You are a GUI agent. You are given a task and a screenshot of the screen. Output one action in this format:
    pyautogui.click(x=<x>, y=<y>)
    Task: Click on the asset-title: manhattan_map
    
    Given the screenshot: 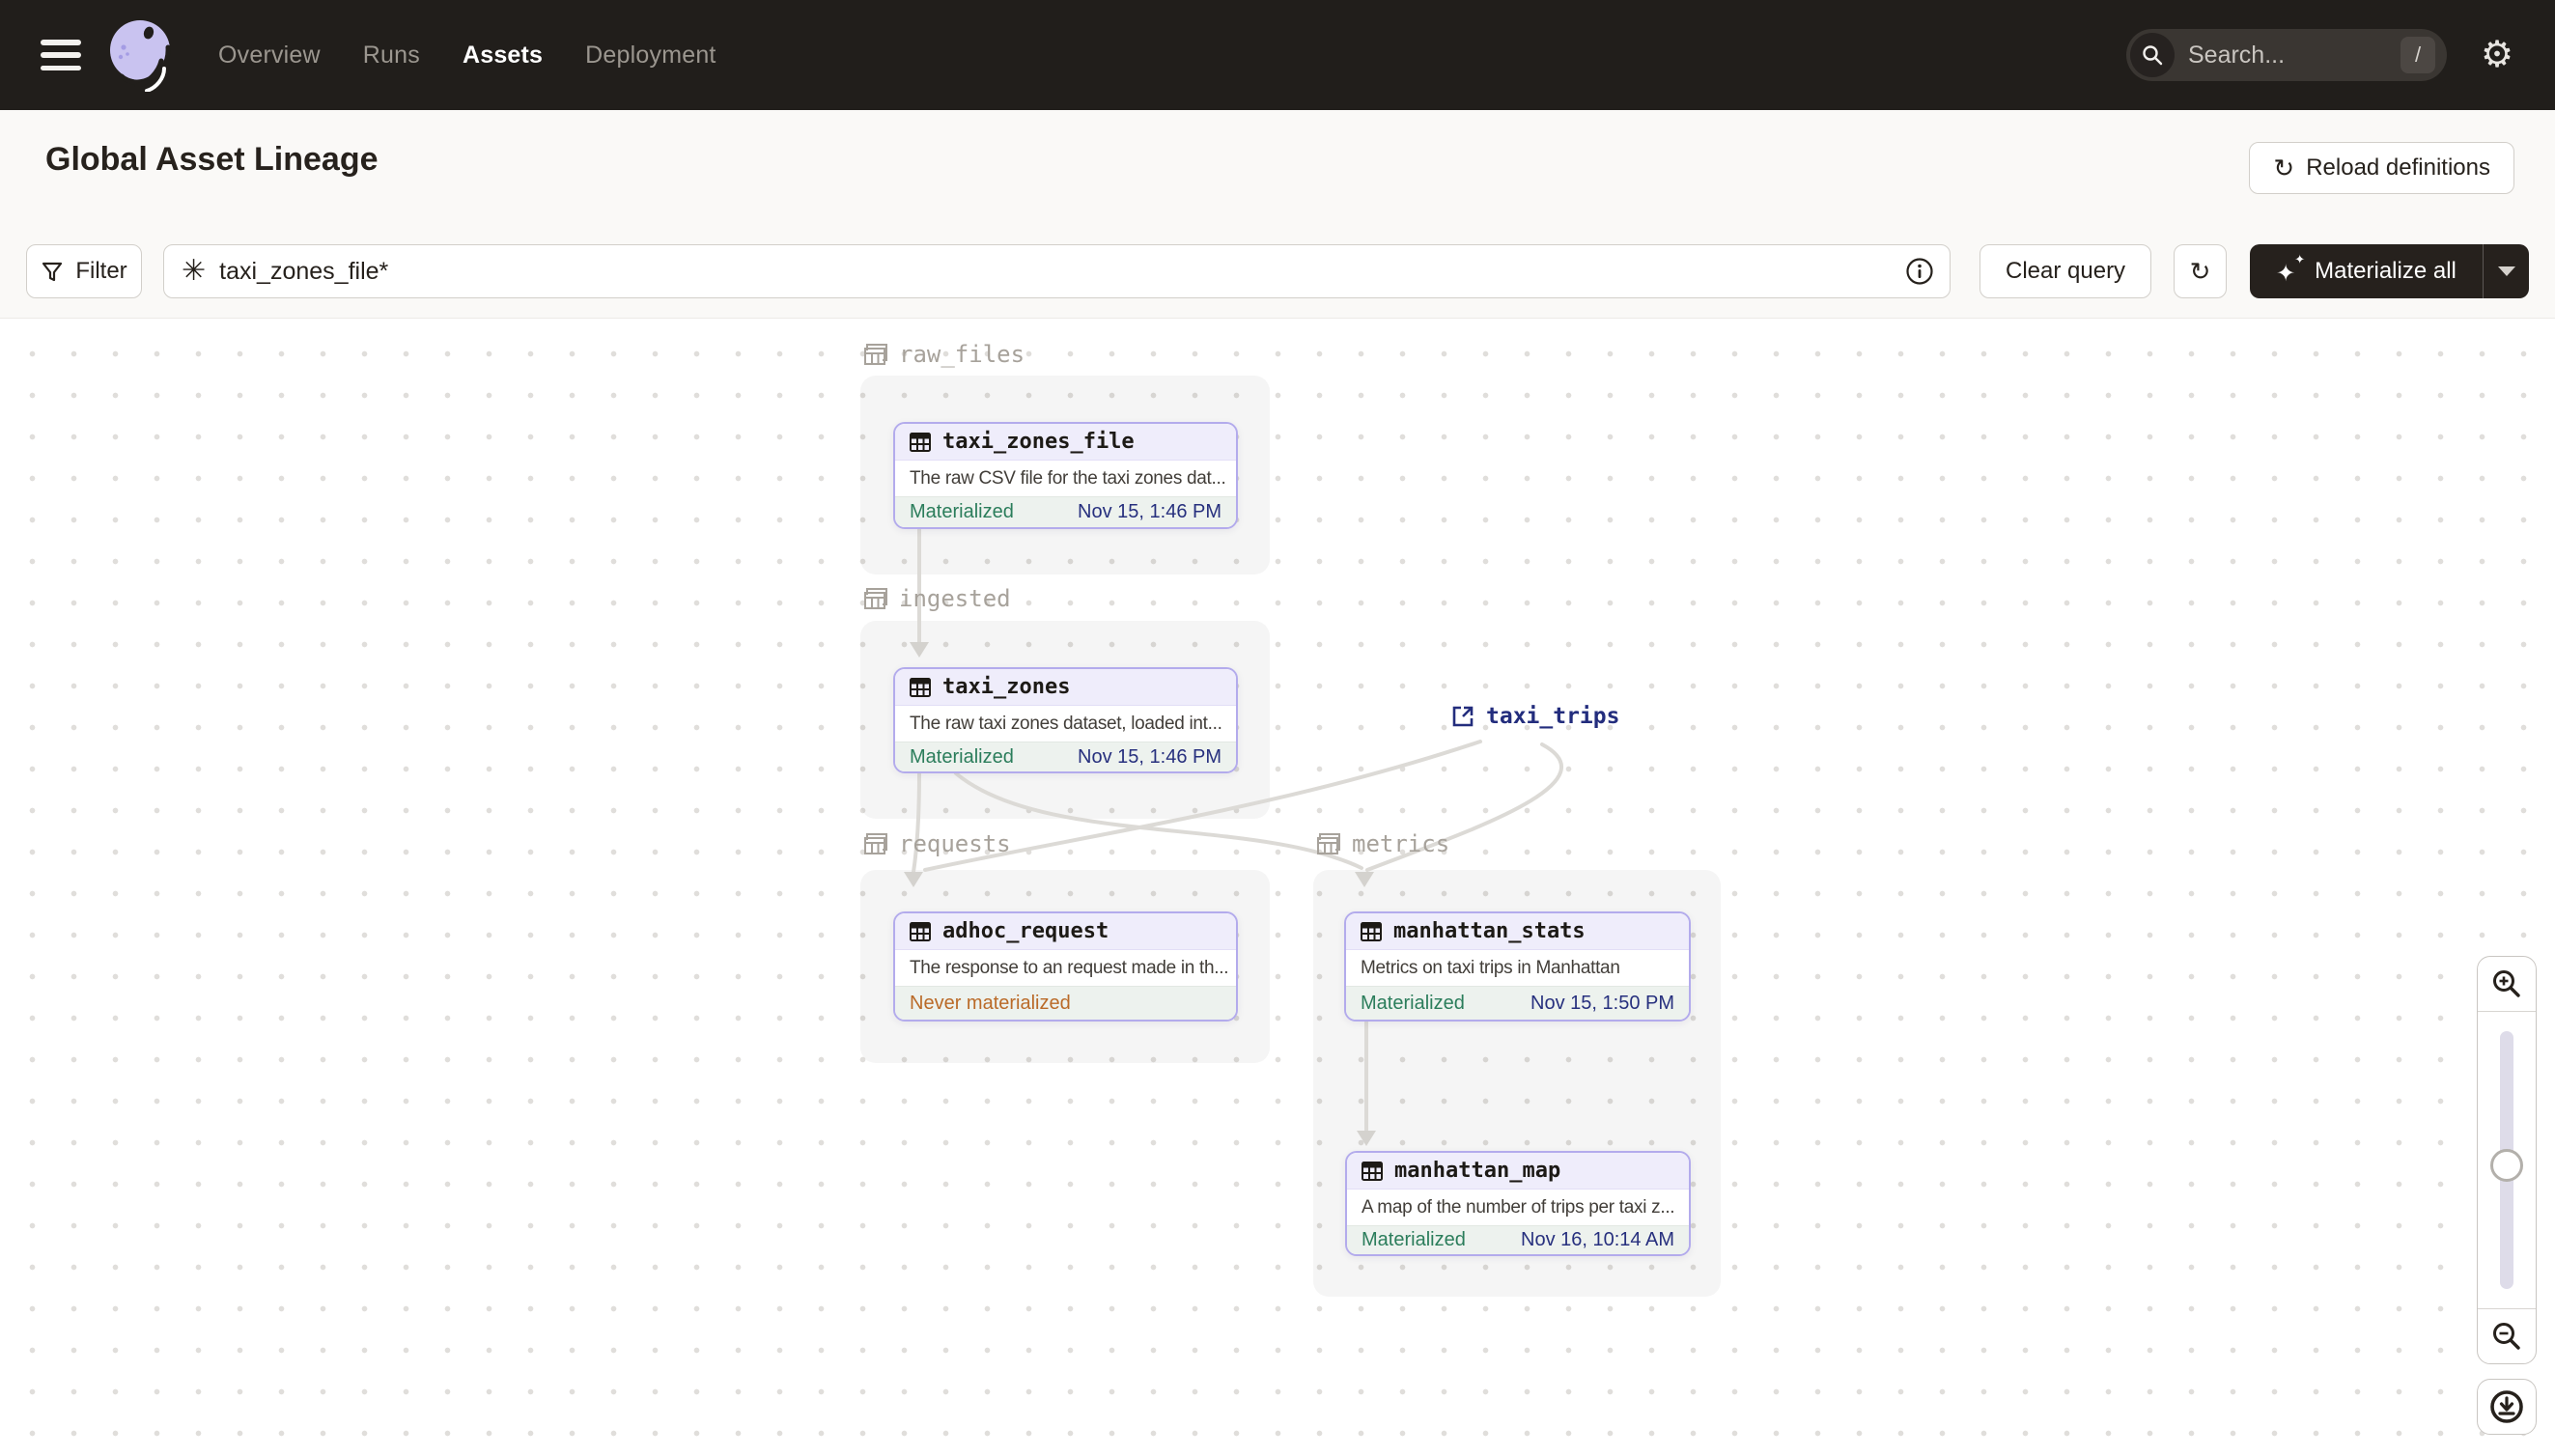 What is the action you would take?
    pyautogui.click(x=1477, y=1171)
    